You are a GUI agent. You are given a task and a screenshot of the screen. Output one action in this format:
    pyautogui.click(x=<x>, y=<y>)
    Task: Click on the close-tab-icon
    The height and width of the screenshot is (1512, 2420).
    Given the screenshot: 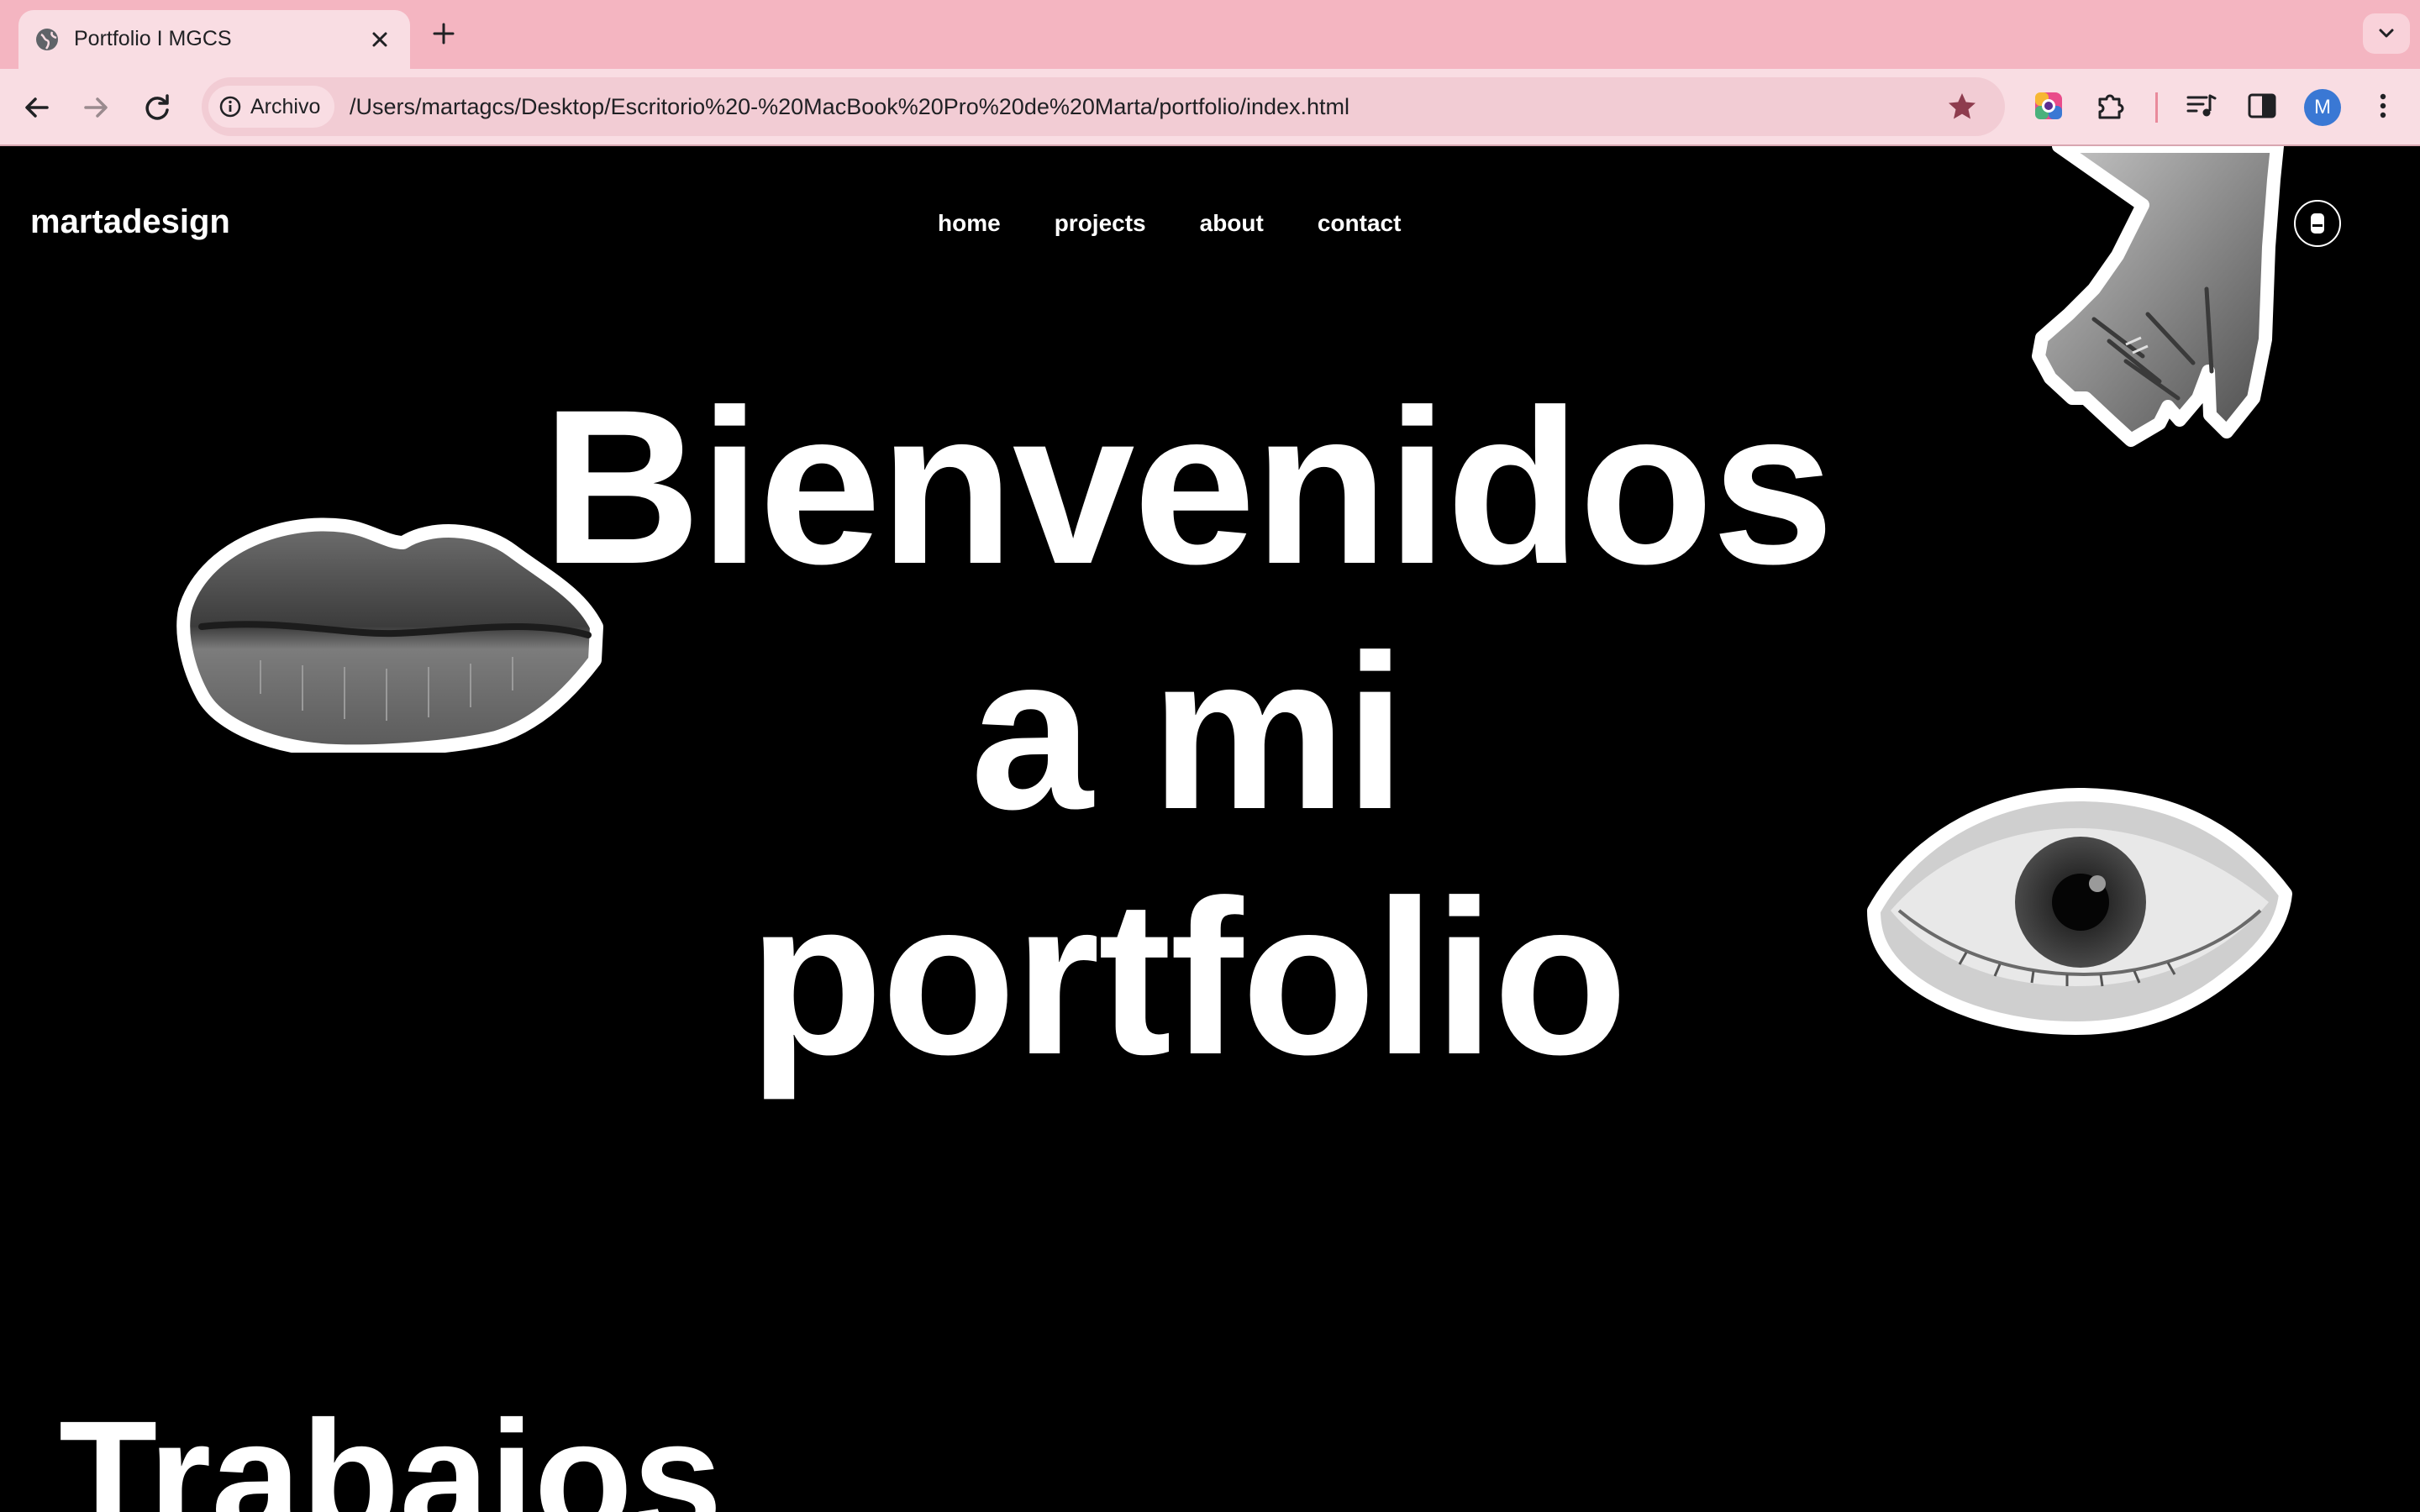 What is the action you would take?
    pyautogui.click(x=380, y=39)
    